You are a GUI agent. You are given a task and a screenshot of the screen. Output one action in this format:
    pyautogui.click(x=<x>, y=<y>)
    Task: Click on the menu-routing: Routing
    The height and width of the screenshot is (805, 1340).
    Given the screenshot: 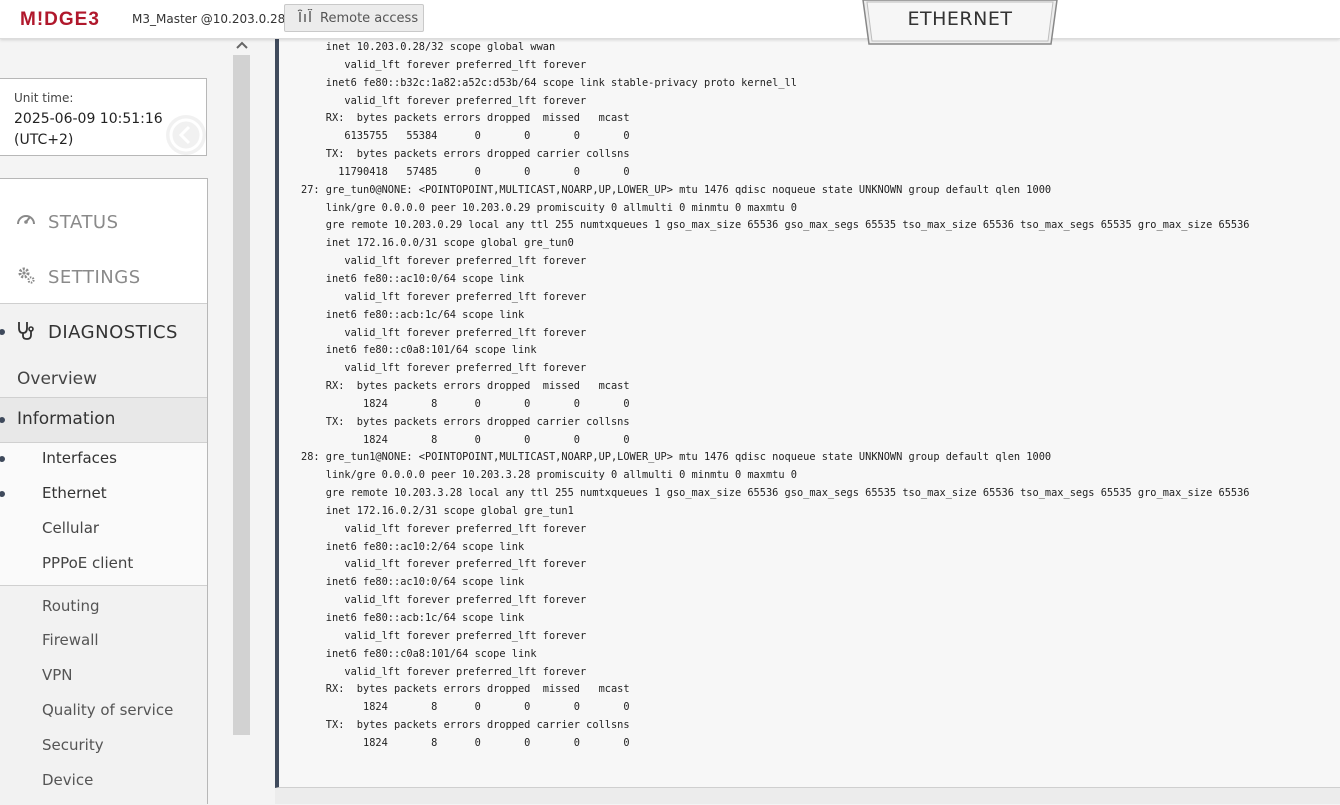 What is the action you would take?
    pyautogui.click(x=71, y=606)
    